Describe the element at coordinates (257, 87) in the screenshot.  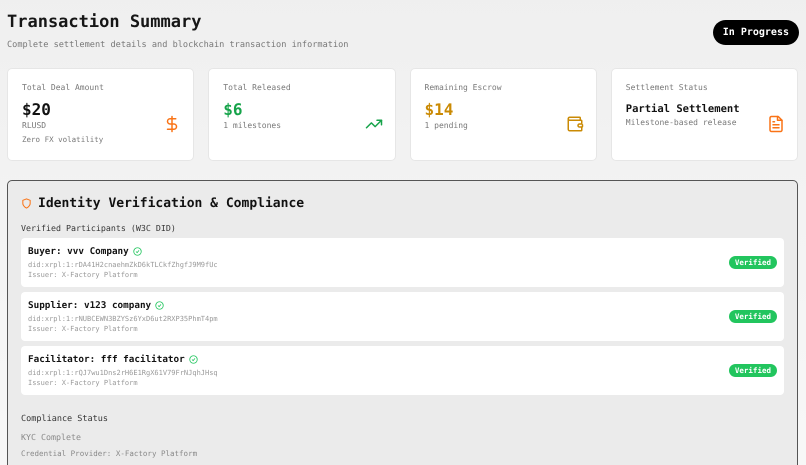
I see `card-label: Total Released` at that location.